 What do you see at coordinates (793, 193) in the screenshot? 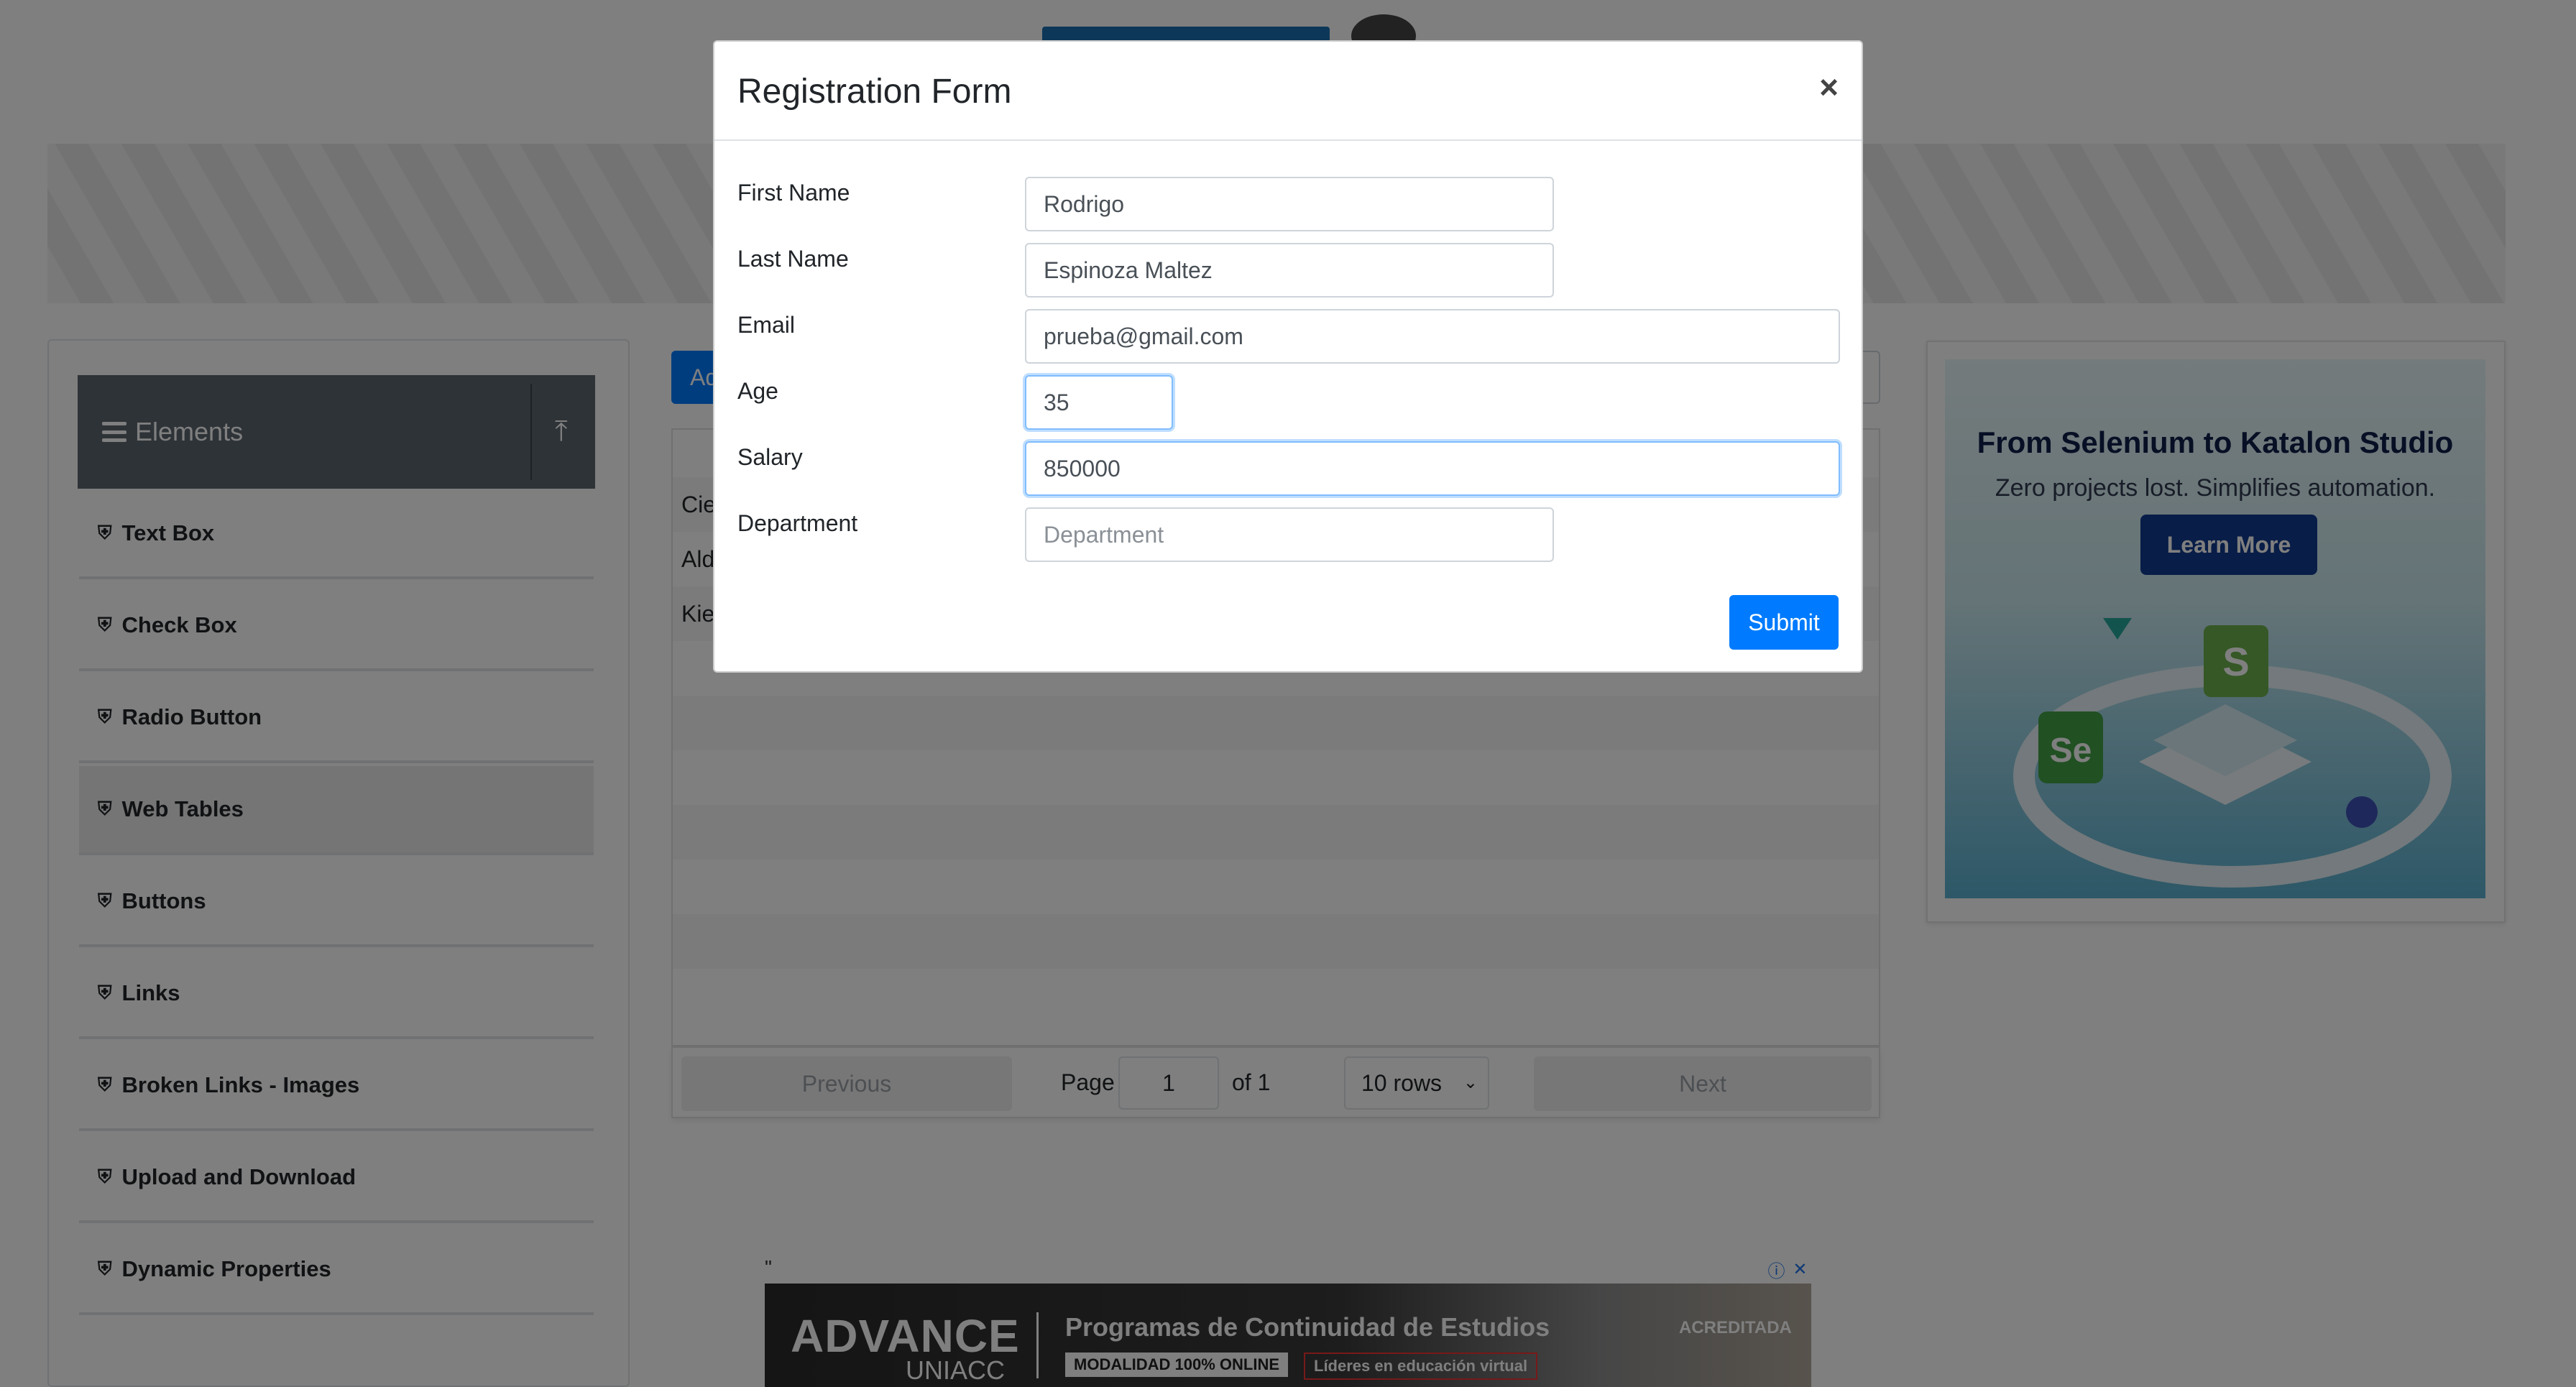
I see `first-name-label: First Name` at bounding box center [793, 193].